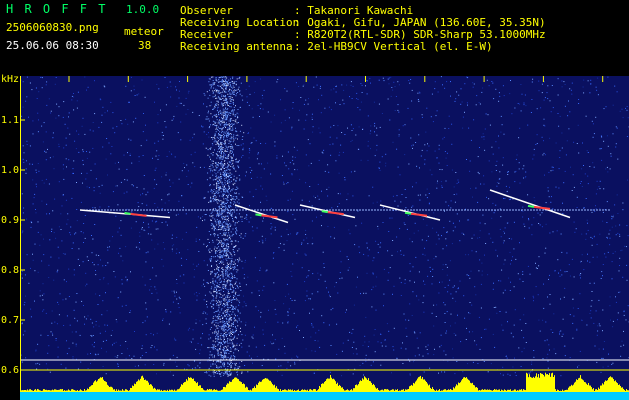 The height and width of the screenshot is (400, 629). What do you see at coordinates (10, 220) in the screenshot?
I see `y-tick-label: 0.9` at bounding box center [10, 220].